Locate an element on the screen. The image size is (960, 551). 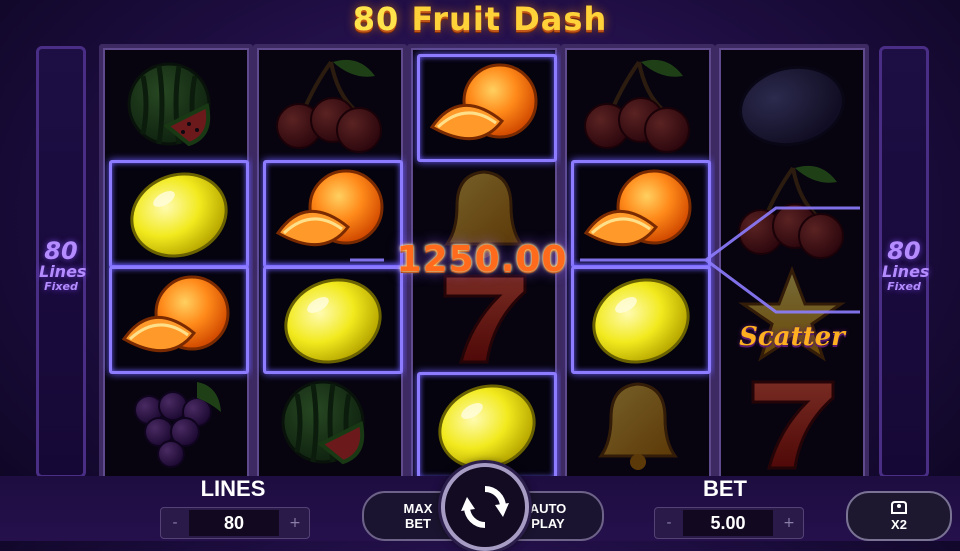
reel-5-symbol-scatter: Scatter is located at coordinates (792, 317).